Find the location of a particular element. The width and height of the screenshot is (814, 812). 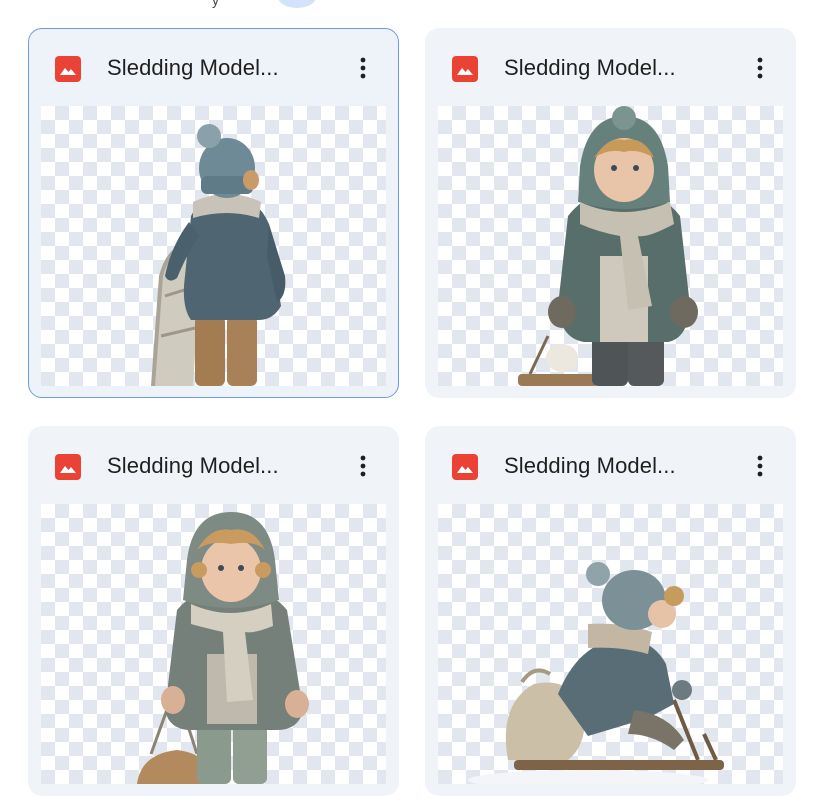

top-partial-button is located at coordinates (297, 4).